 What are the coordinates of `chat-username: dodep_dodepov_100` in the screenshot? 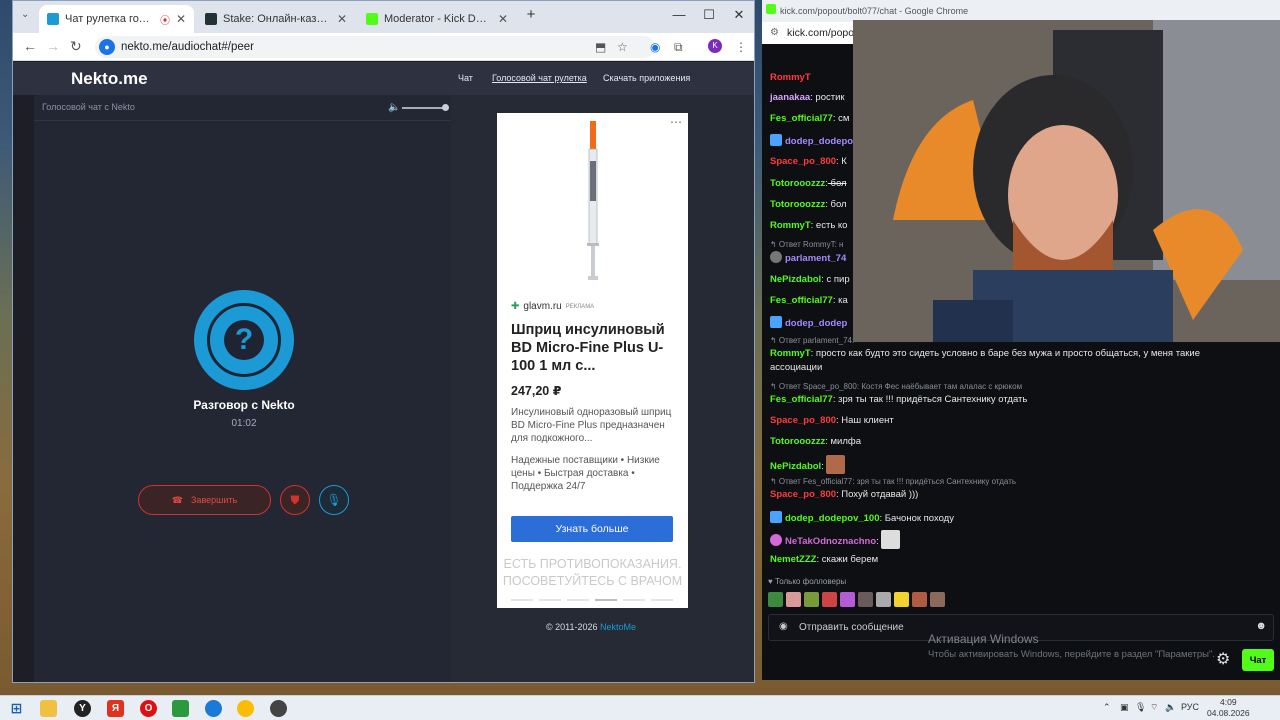 It's located at (832, 518).